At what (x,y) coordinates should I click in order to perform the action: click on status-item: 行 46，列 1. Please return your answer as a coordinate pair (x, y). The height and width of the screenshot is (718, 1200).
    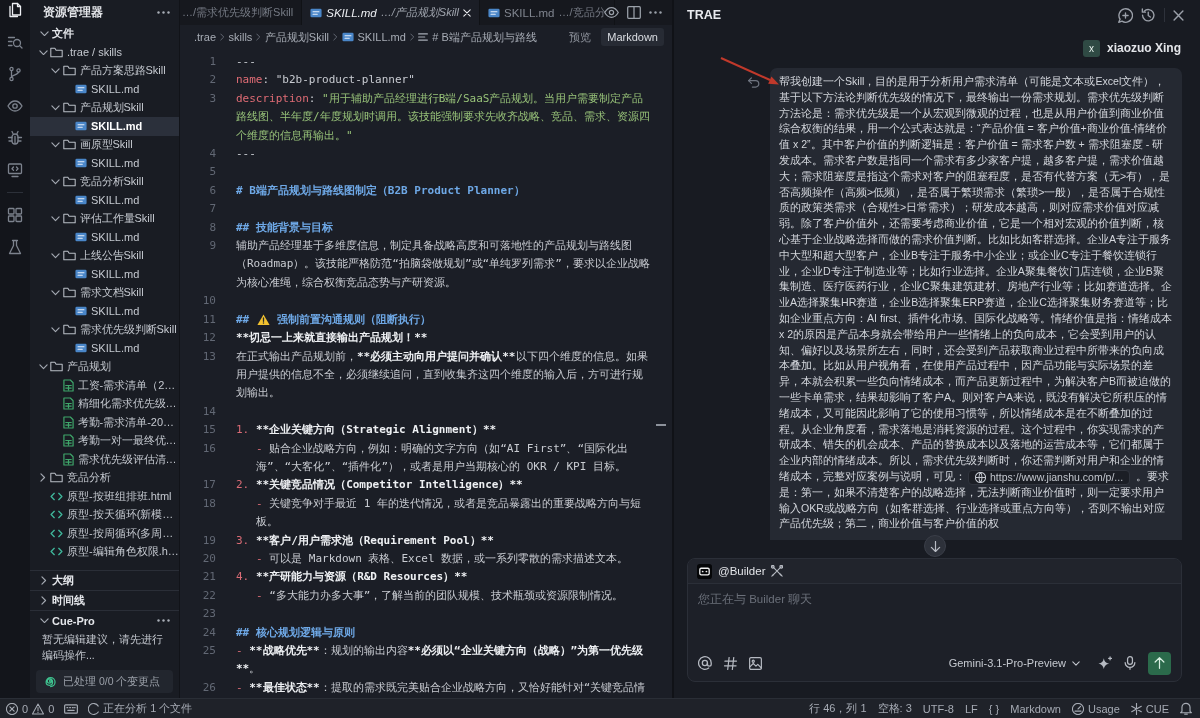
    Looking at the image, I should click on (838, 708).